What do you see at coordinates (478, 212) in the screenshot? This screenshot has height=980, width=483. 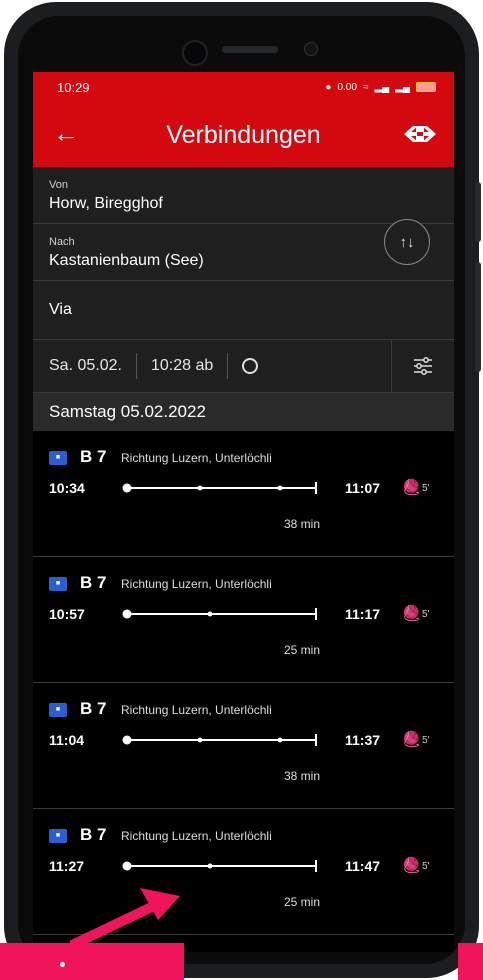 I see `power-button` at bounding box center [478, 212].